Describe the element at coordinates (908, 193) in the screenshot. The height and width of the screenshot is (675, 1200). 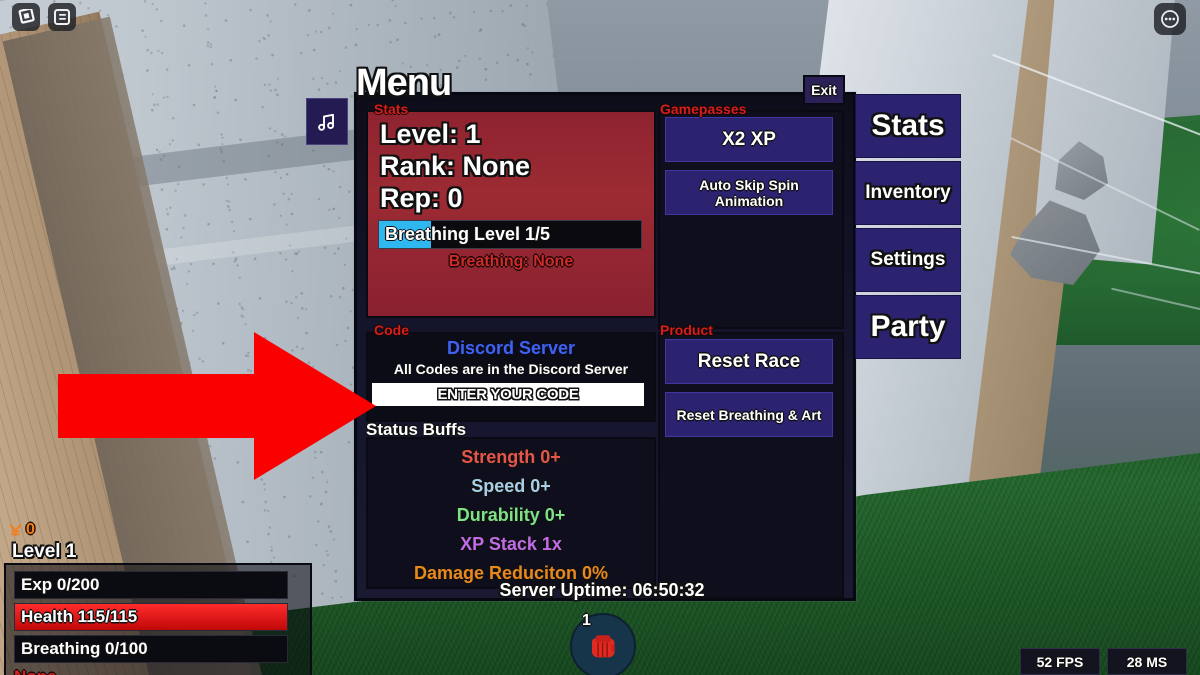
I see `nav-button-inventory: Inventory` at that location.